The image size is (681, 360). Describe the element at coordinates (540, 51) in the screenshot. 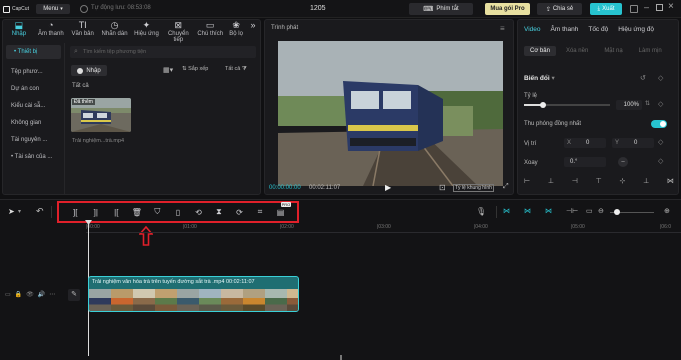

I see `subtab-basic: Cơ bản` at that location.